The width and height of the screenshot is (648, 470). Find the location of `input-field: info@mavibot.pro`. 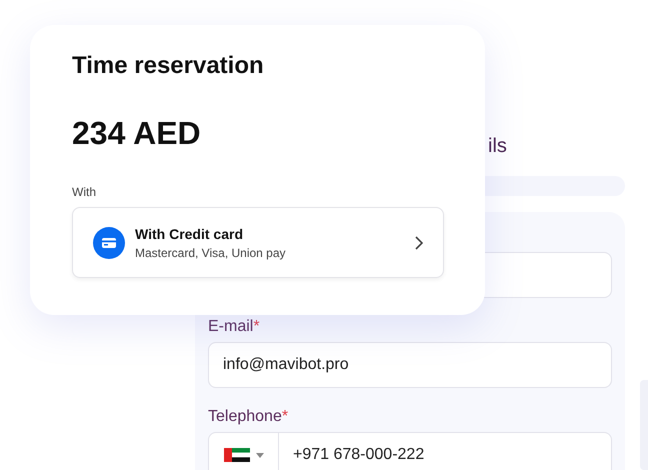

input-field: info@mavibot.pro is located at coordinates (410, 365).